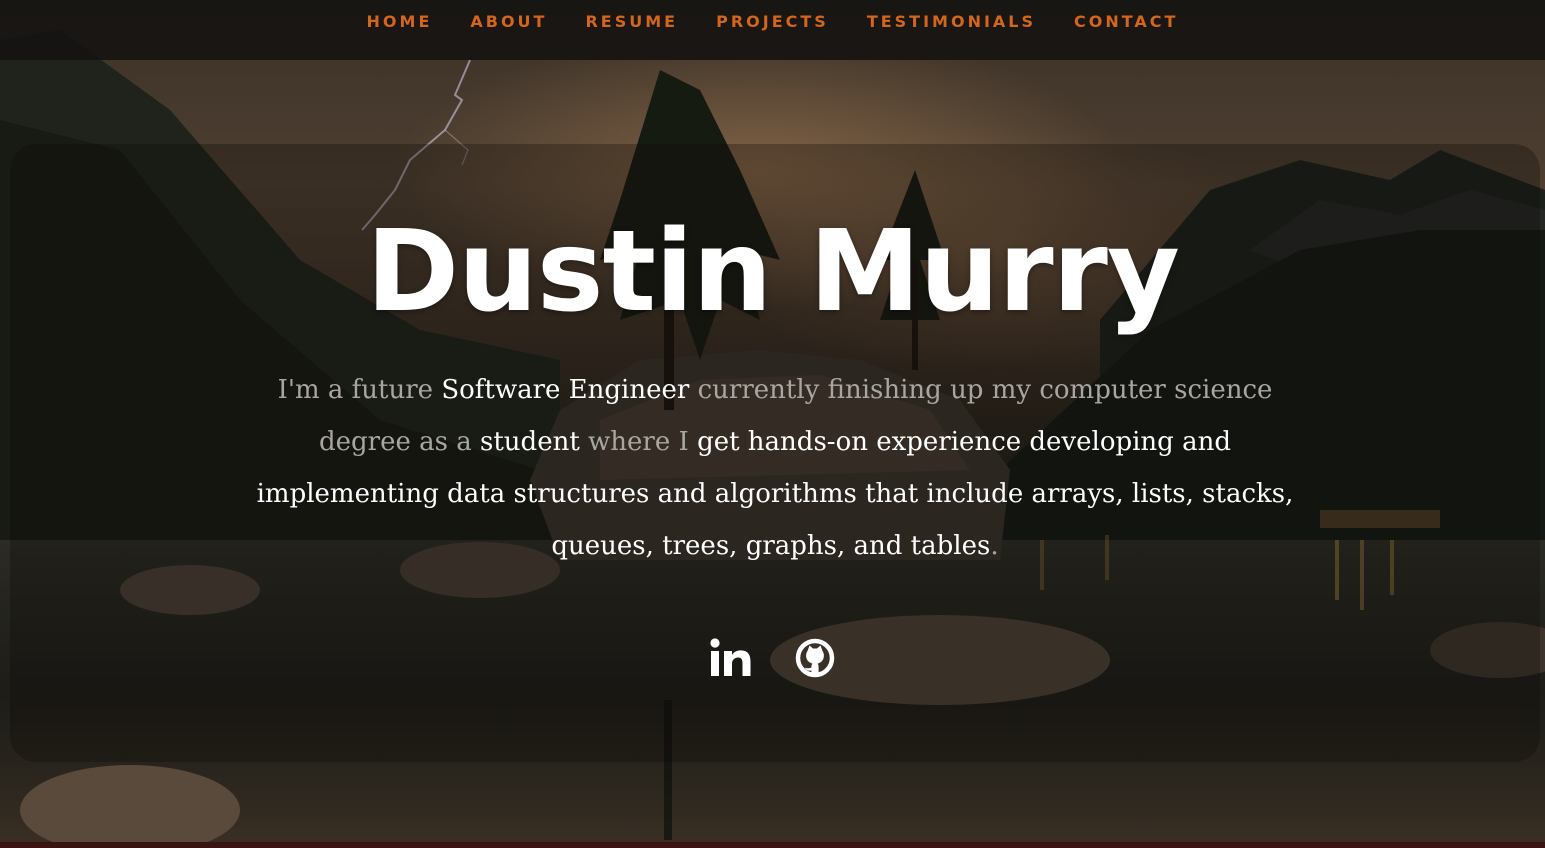  Describe the element at coordinates (772, 845) in the screenshot. I see `bottom-divider` at that location.